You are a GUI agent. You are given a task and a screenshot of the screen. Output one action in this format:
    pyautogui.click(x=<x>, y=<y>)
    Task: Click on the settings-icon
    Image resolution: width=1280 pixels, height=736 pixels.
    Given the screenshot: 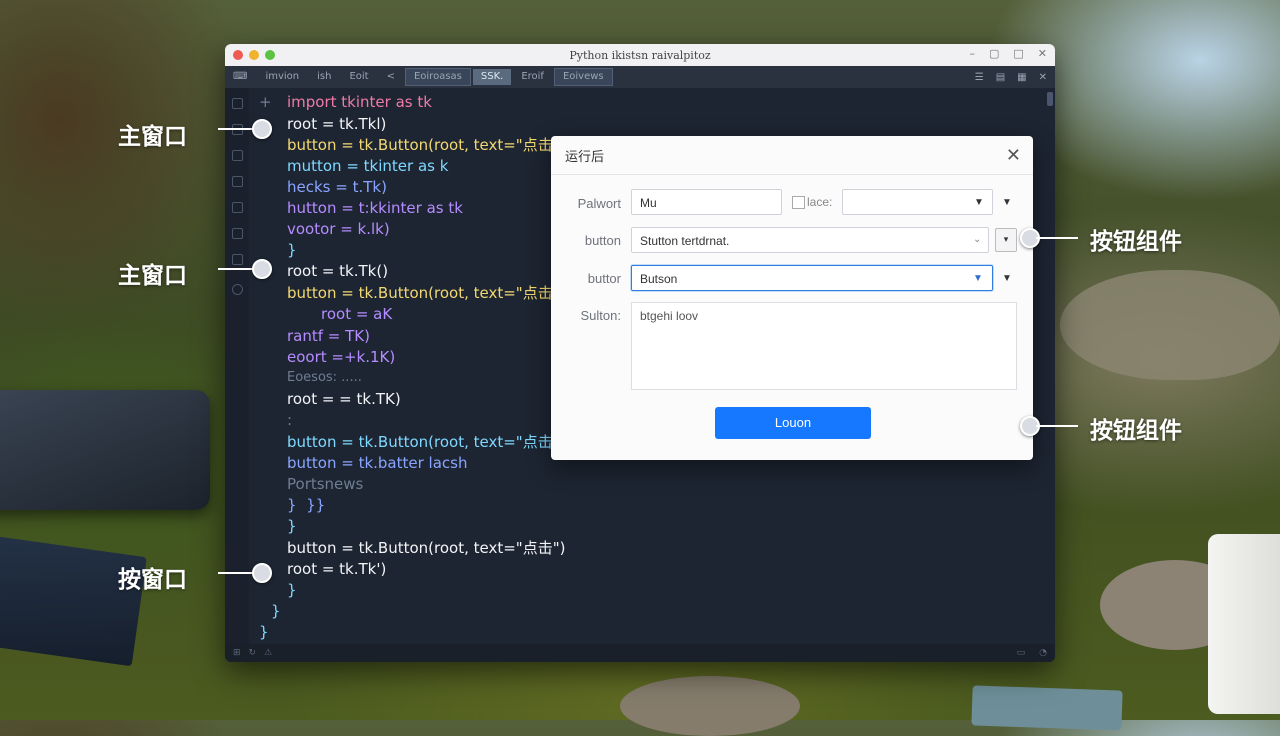 What is the action you would take?
    pyautogui.click(x=237, y=289)
    